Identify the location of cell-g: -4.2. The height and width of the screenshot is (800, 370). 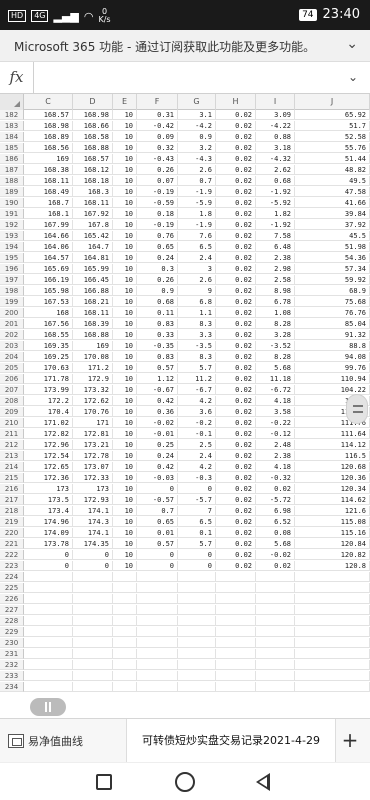
(197, 126).